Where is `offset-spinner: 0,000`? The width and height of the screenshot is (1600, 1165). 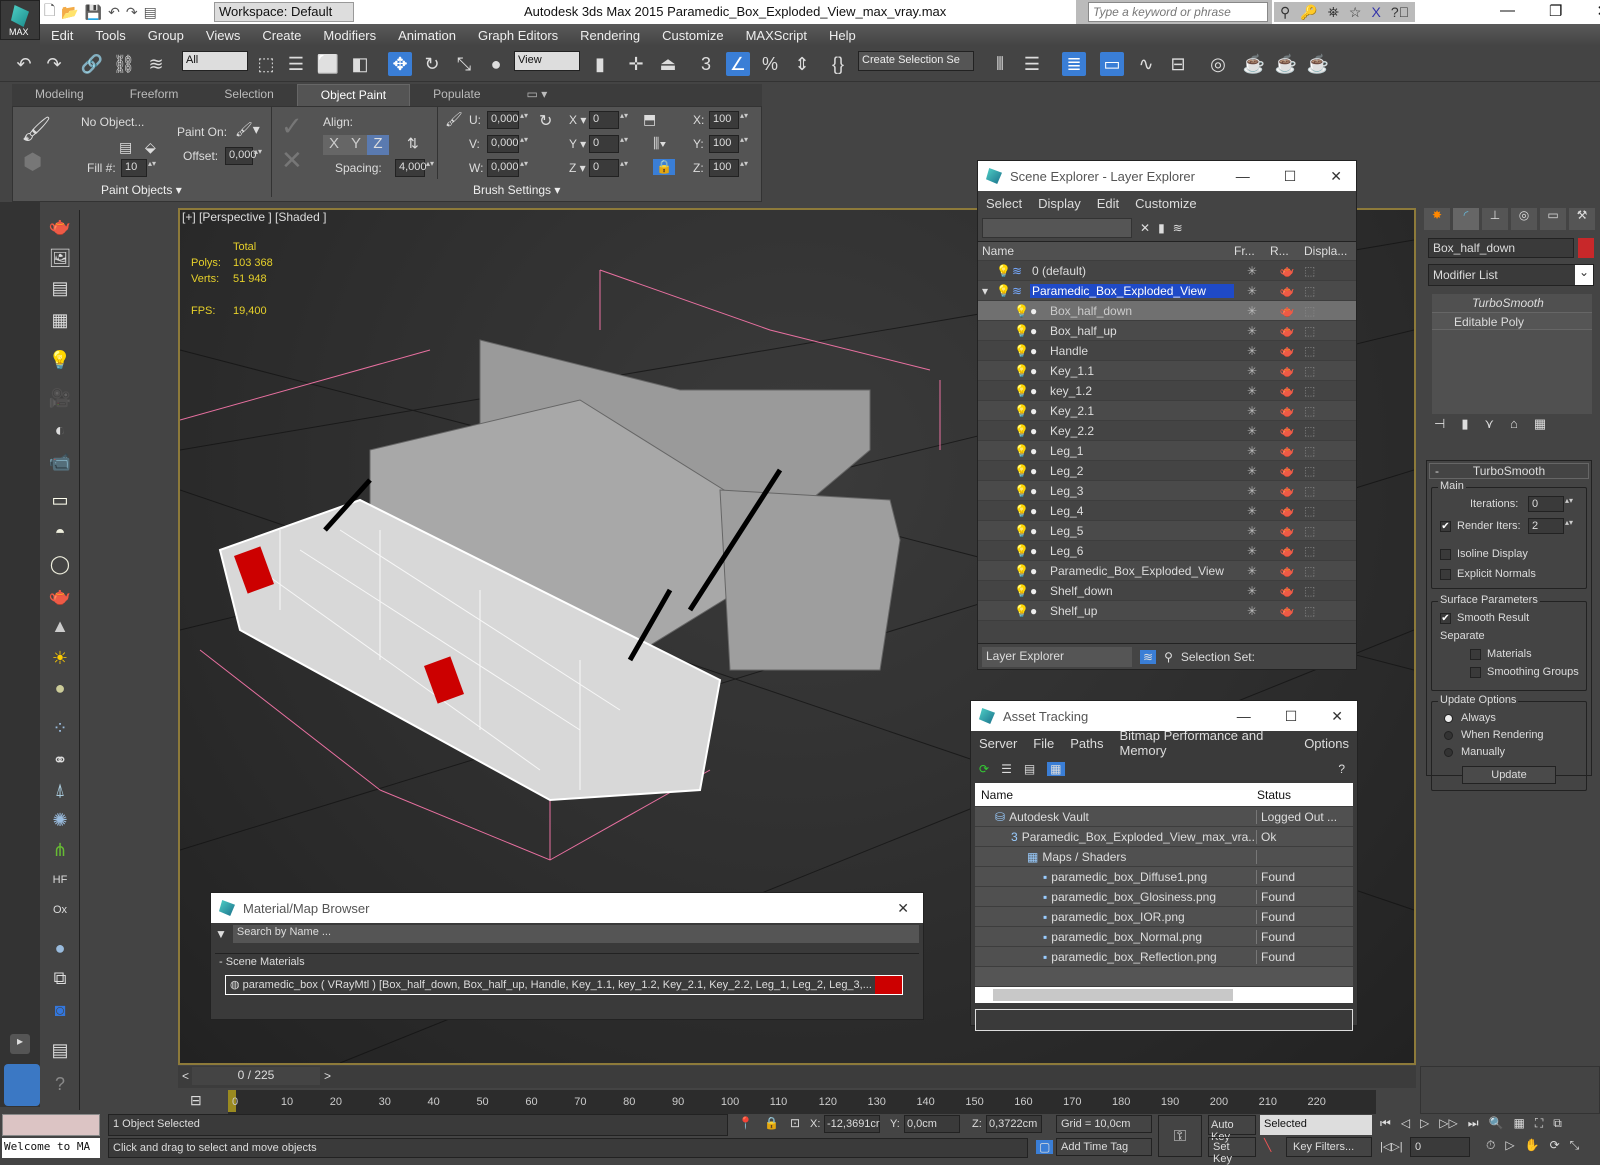
offset-spinner: 0,000 is located at coordinates (244, 156).